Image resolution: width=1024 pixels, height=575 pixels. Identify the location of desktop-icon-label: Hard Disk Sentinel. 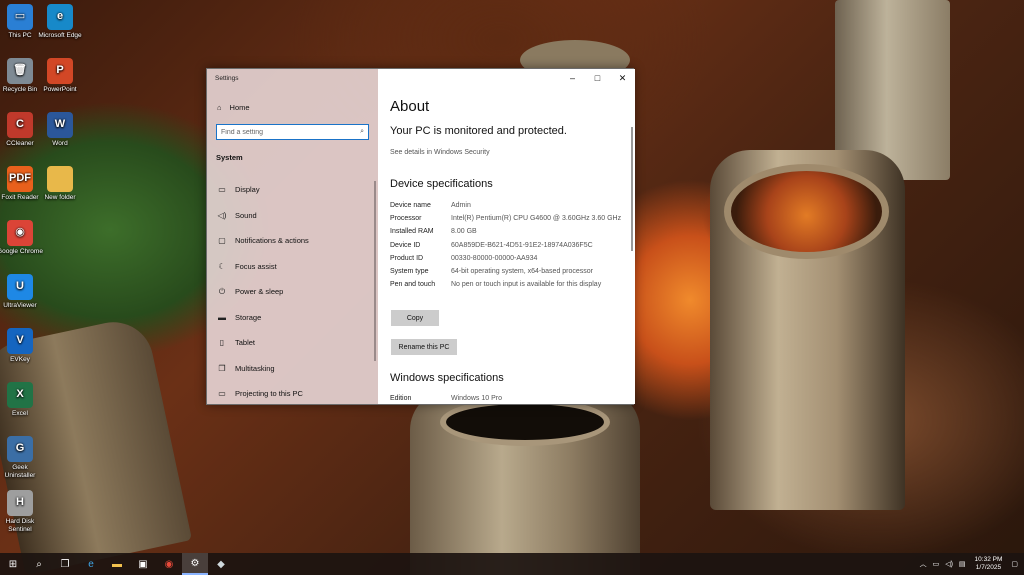
(20, 525).